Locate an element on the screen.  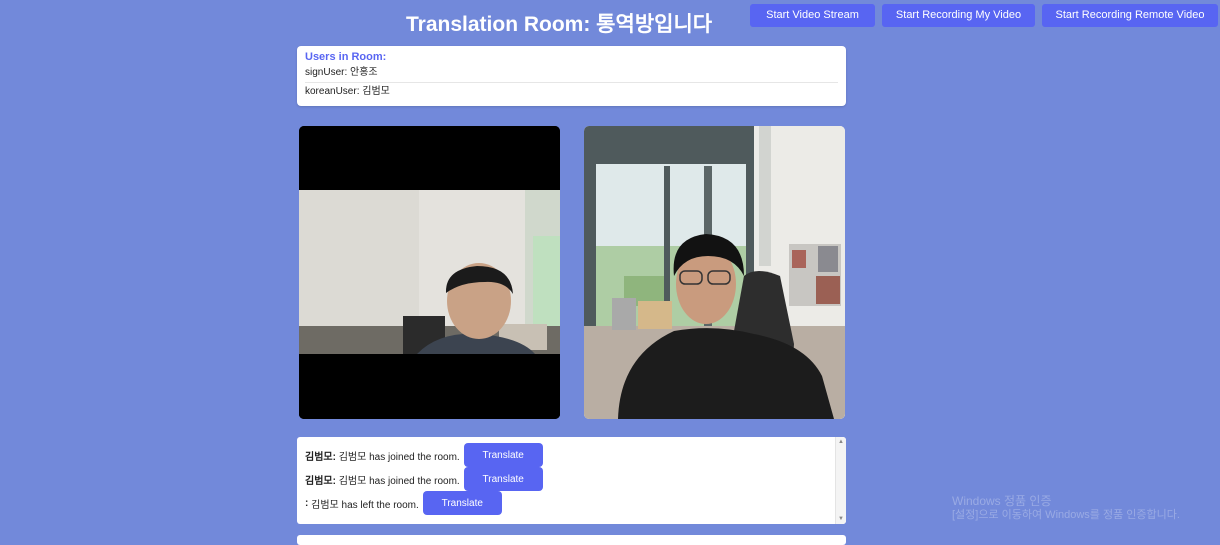
user-item: signUser: 안홍조 is located at coordinates (571, 73).